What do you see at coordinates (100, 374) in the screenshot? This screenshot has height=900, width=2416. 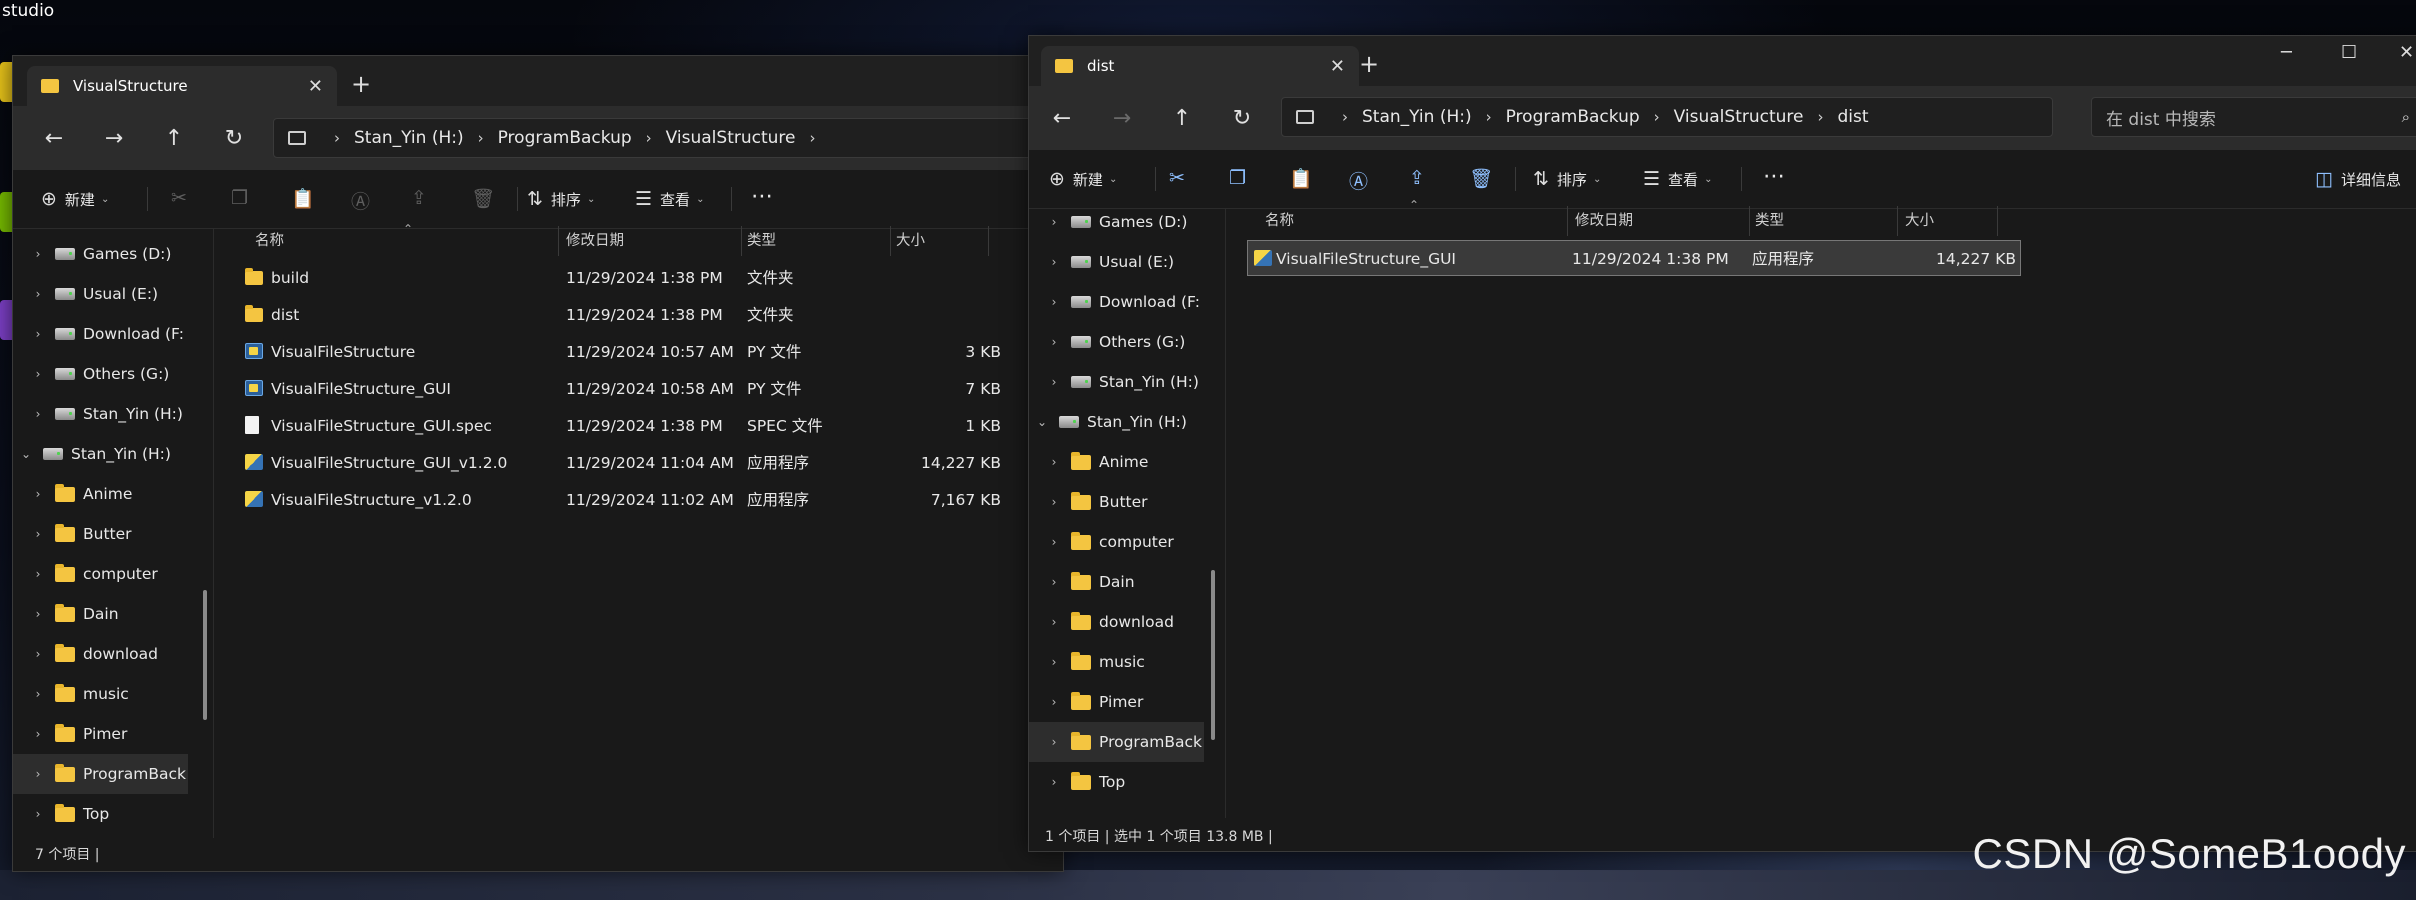 I see `nav-item: › Others (G:)` at bounding box center [100, 374].